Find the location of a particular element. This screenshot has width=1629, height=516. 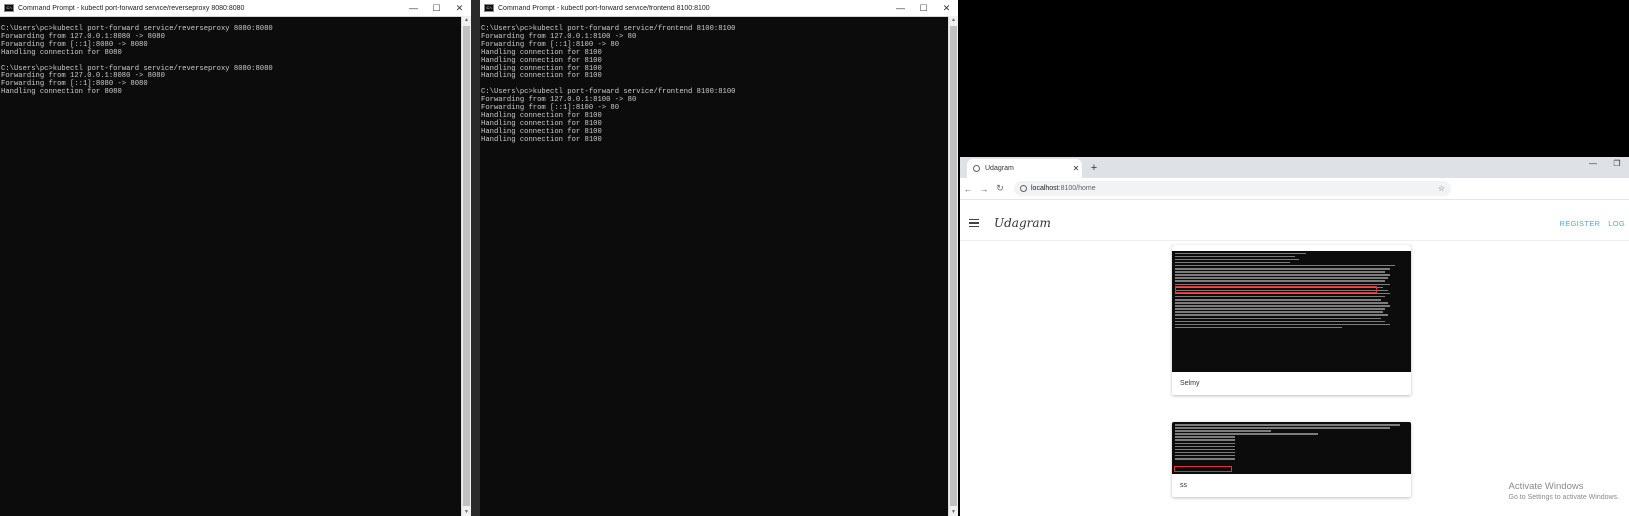

url-host: localhost is located at coordinates (1045, 188).